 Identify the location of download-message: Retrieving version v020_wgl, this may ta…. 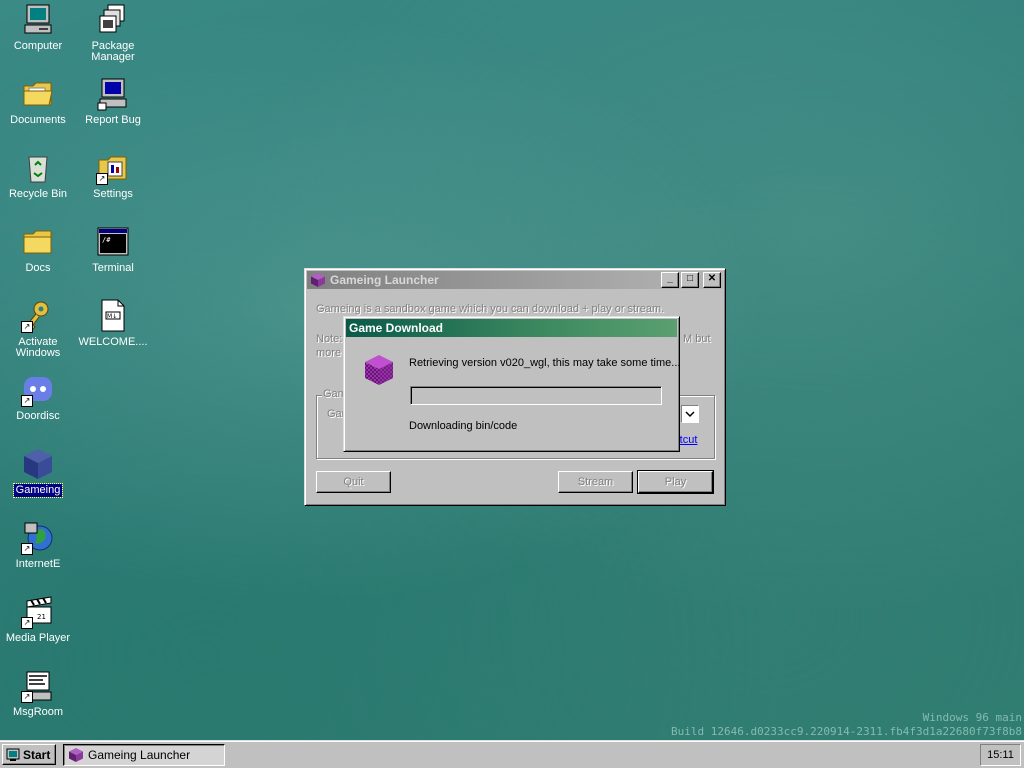
(545, 363).